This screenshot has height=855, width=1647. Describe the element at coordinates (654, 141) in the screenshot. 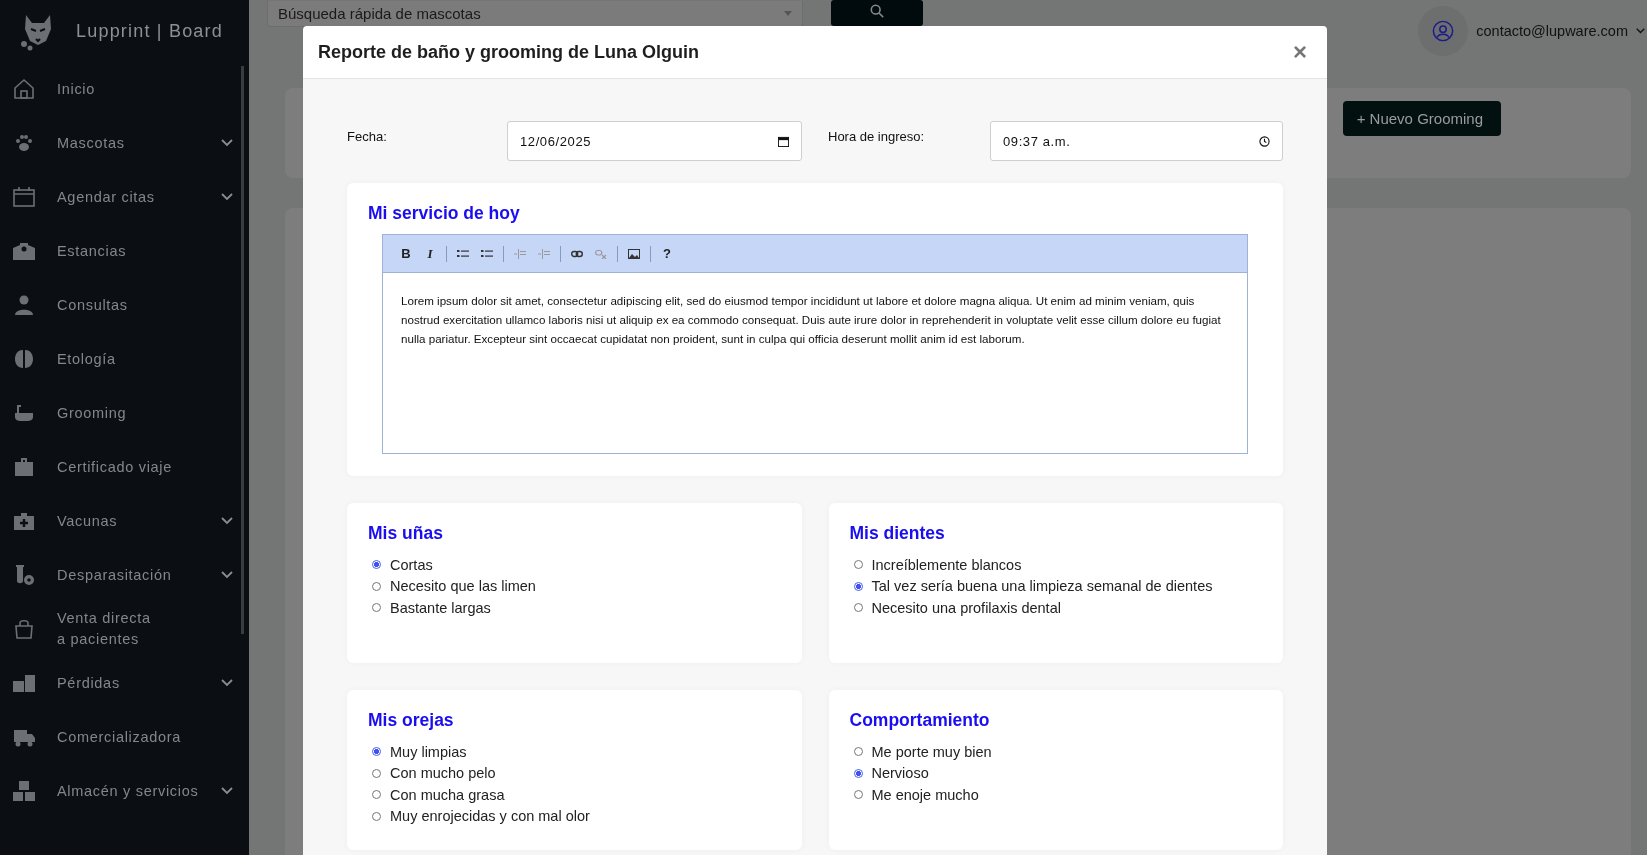

I see `date-field: 12/06/2025` at that location.